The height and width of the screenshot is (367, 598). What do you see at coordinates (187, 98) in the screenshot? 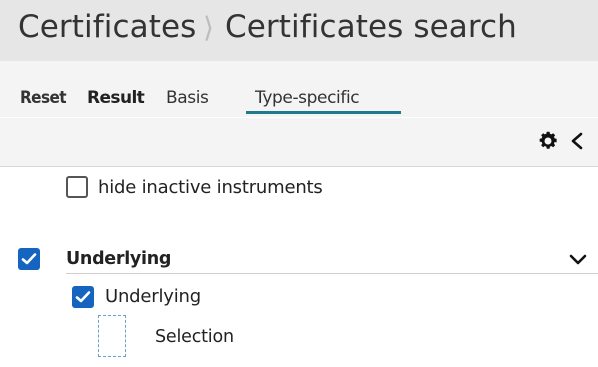
I see `tab-basis: Basis` at bounding box center [187, 98].